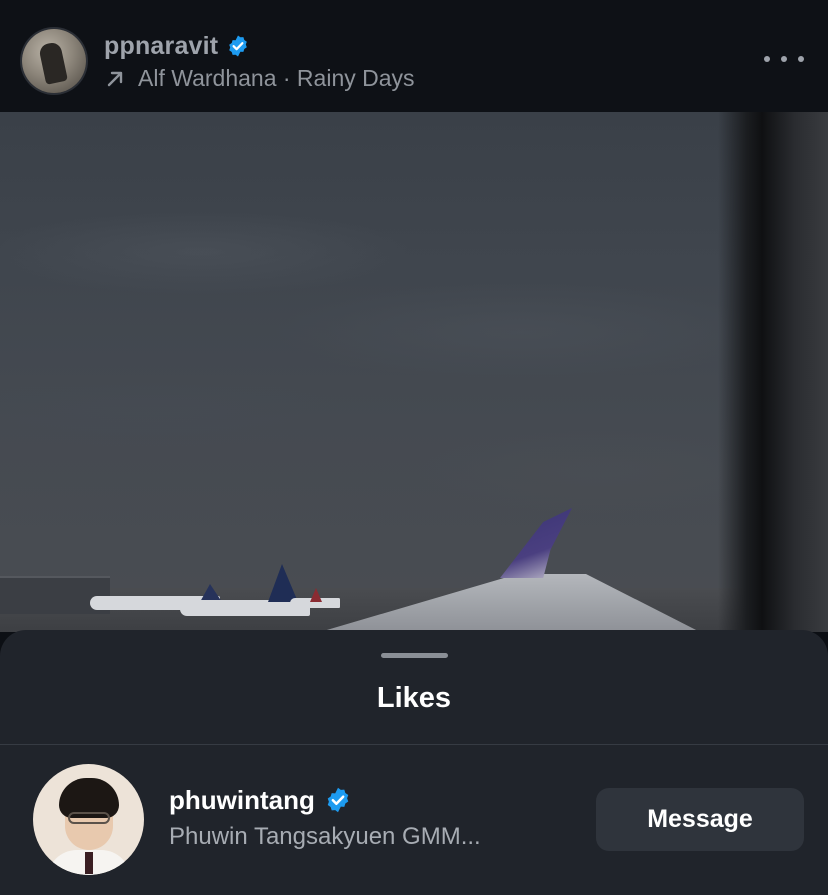 Image resolution: width=828 pixels, height=895 pixels. Describe the element at coordinates (161, 46) in the screenshot. I see `author-username: ppnaravit` at that location.